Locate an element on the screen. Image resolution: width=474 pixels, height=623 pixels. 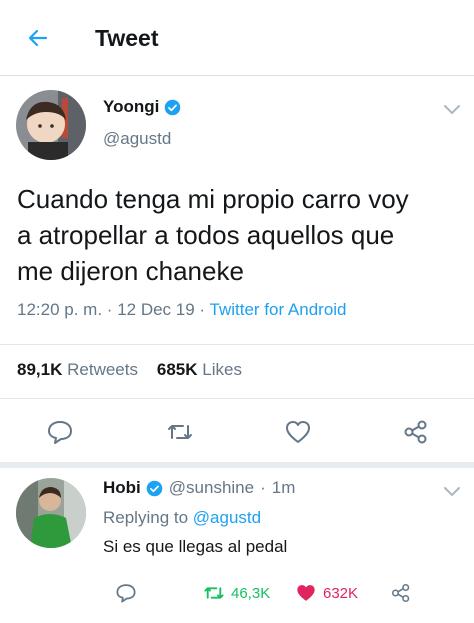
tweet-text-line: a atropellar a todos aquellos que is located at coordinates (206, 235).